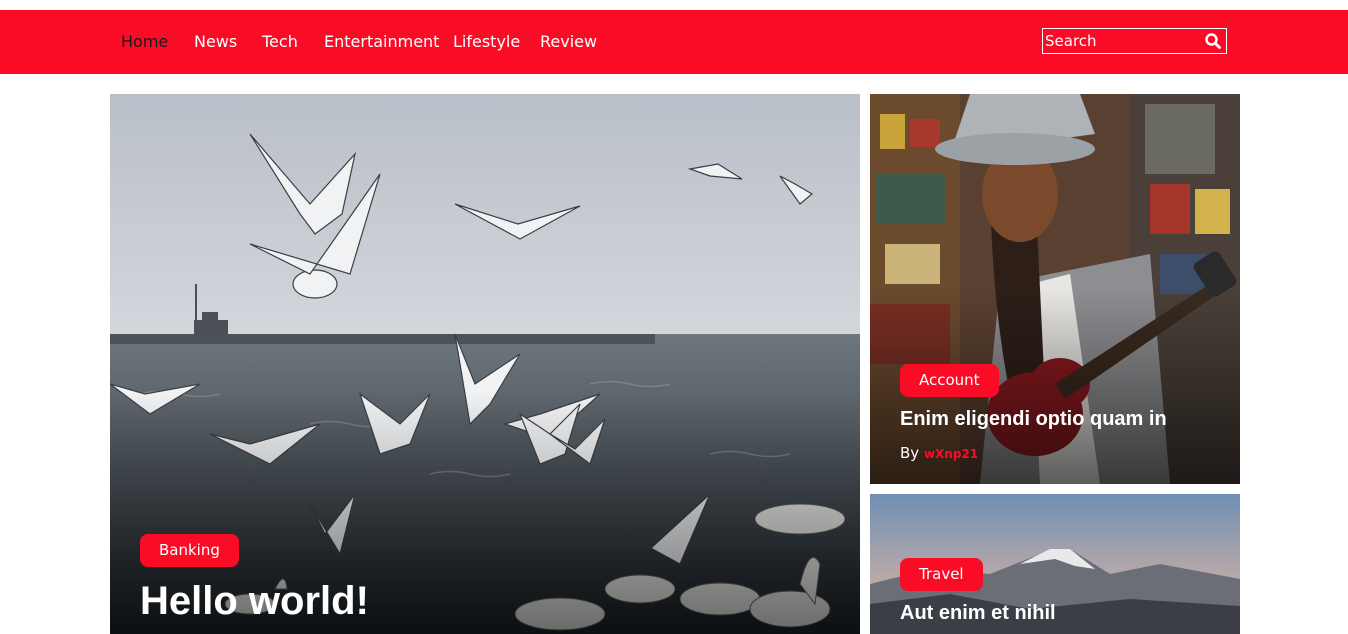  I want to click on post-title: Aut enim et nihil, so click(978, 613).